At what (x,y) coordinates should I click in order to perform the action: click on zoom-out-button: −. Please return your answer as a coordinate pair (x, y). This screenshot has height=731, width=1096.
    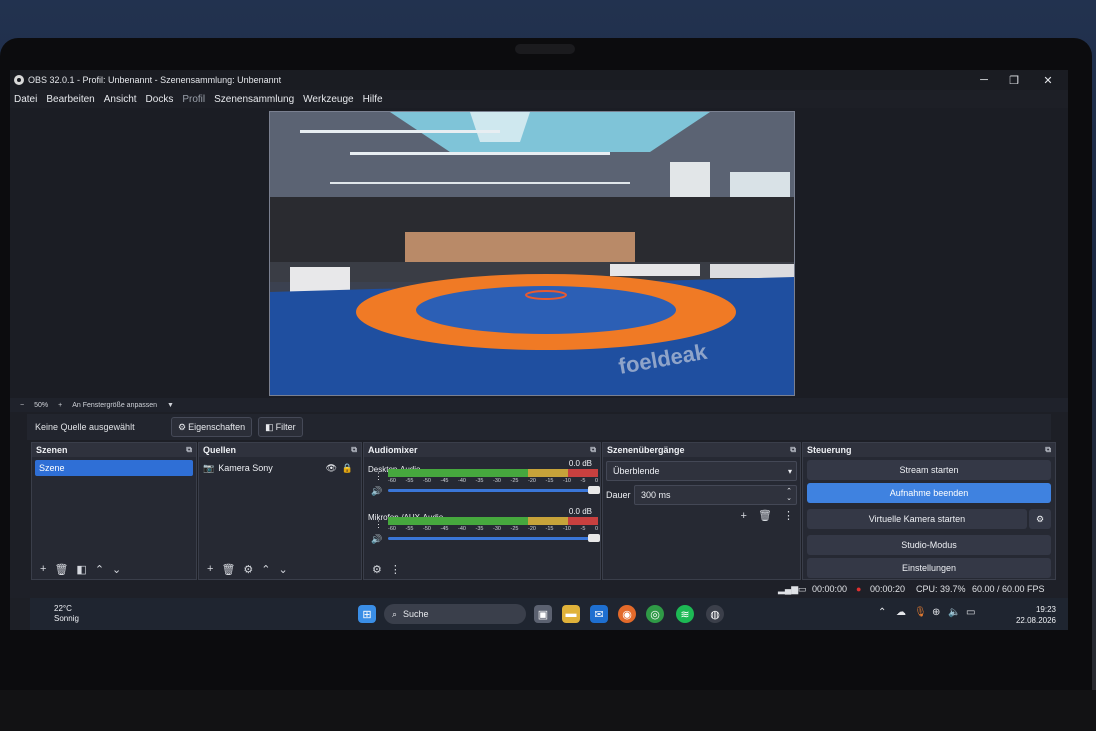
    Looking at the image, I should click on (22, 405).